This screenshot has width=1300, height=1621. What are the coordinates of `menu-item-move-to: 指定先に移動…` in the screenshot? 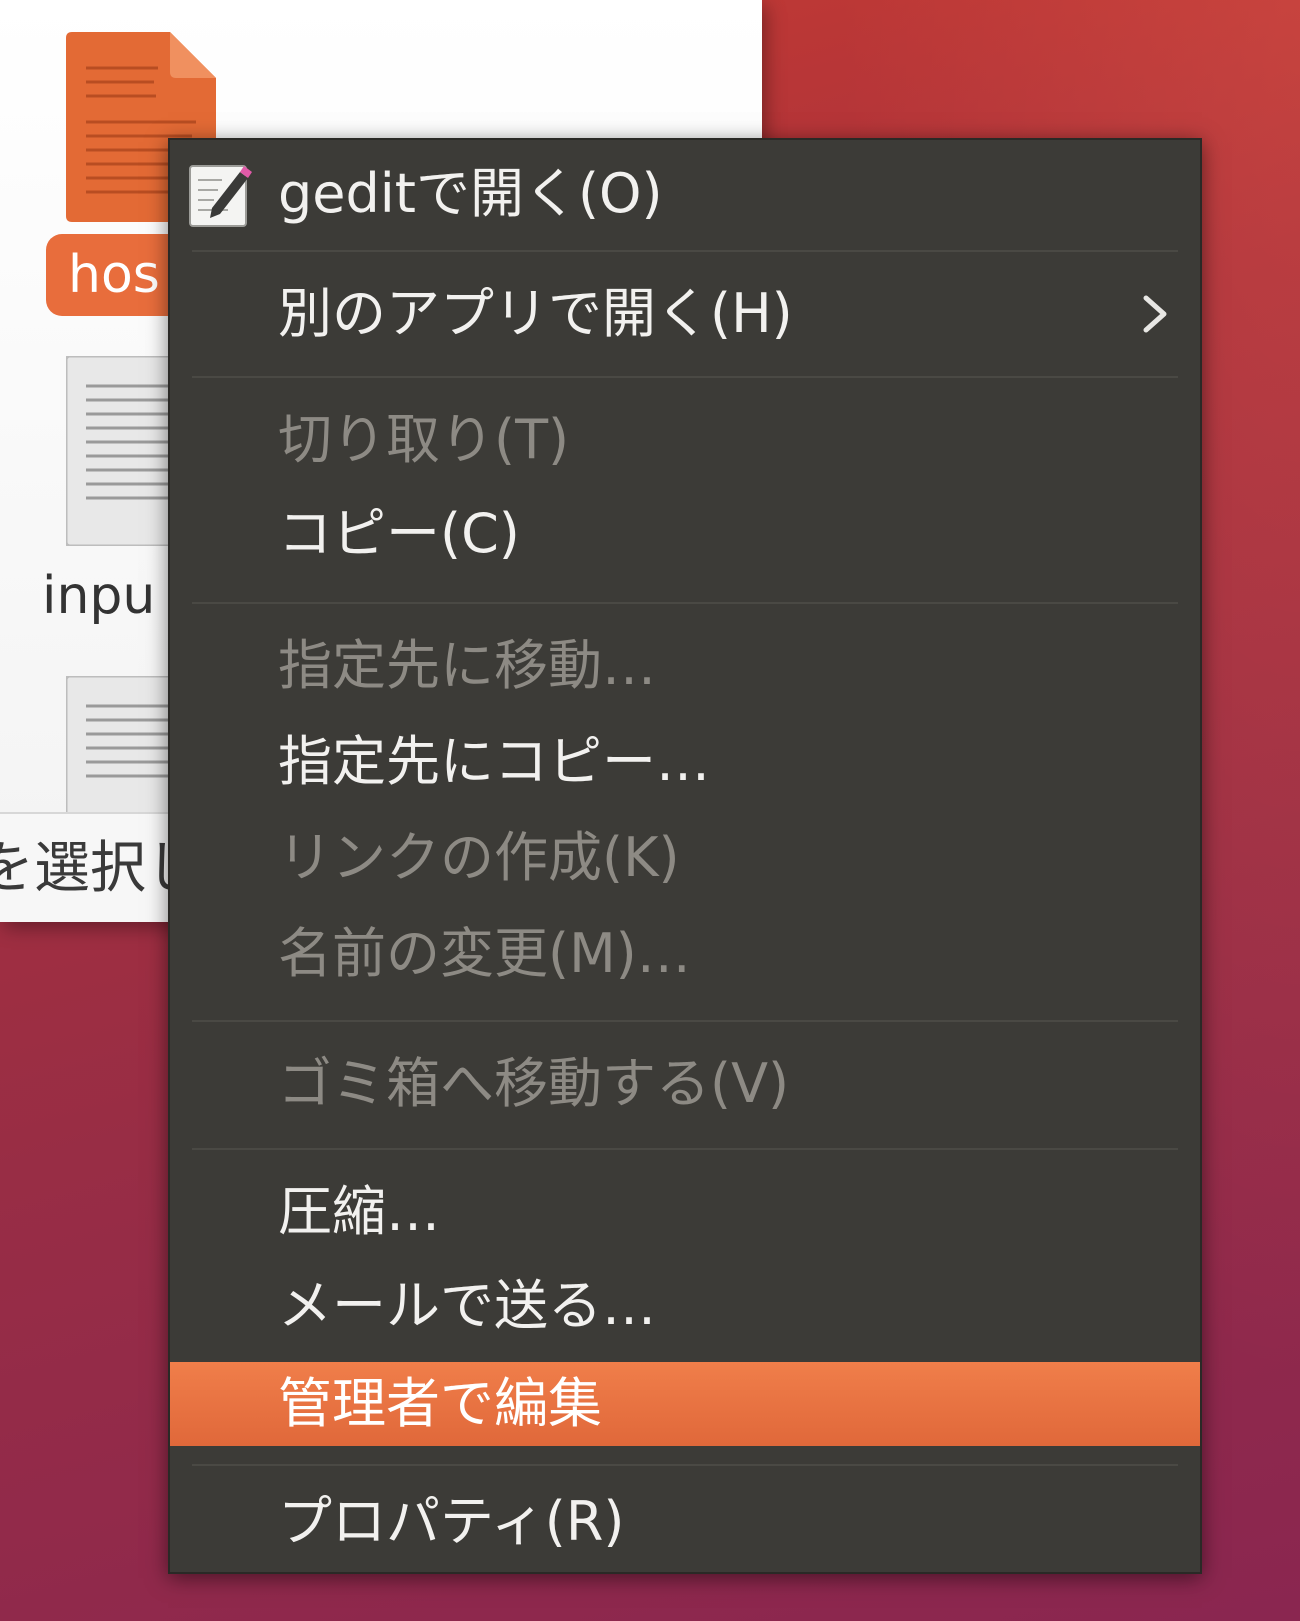 It's located at (685, 666).